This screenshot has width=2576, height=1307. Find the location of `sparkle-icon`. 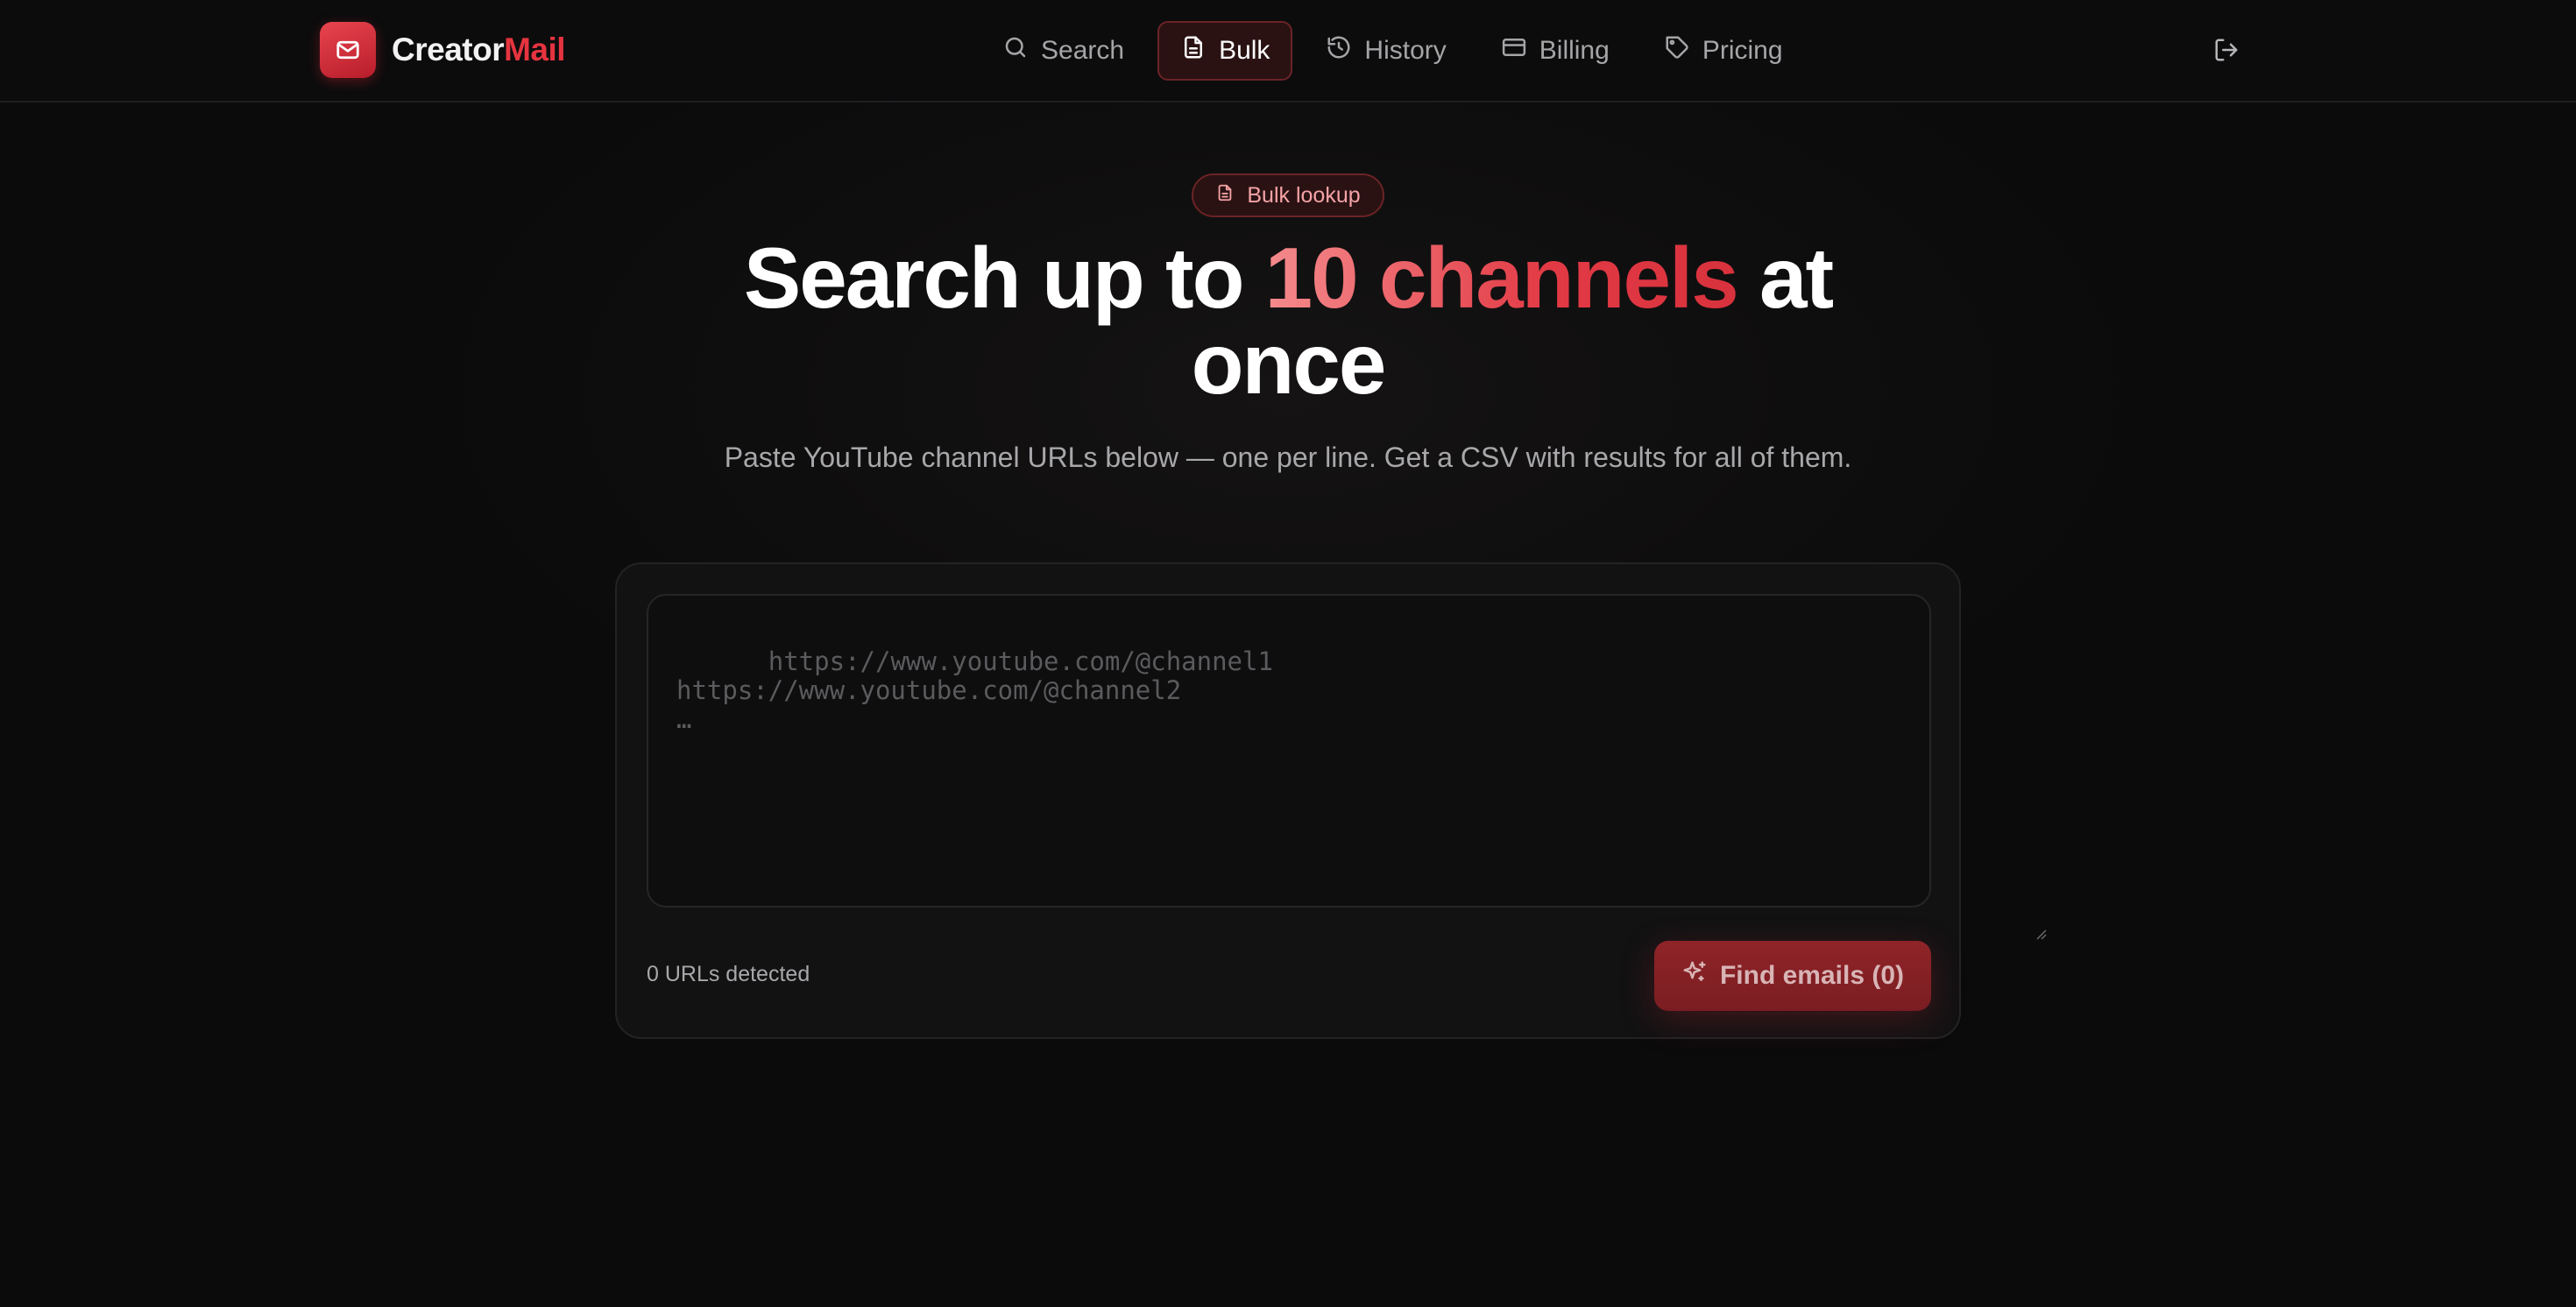

sparkle-icon is located at coordinates (1694, 976).